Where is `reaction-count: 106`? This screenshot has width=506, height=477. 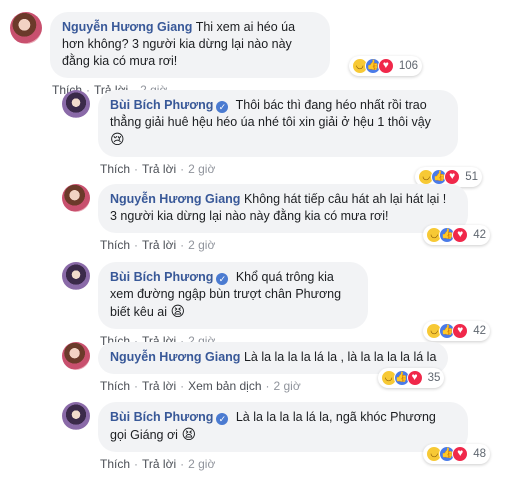
reaction-count: 106 is located at coordinates (408, 65).